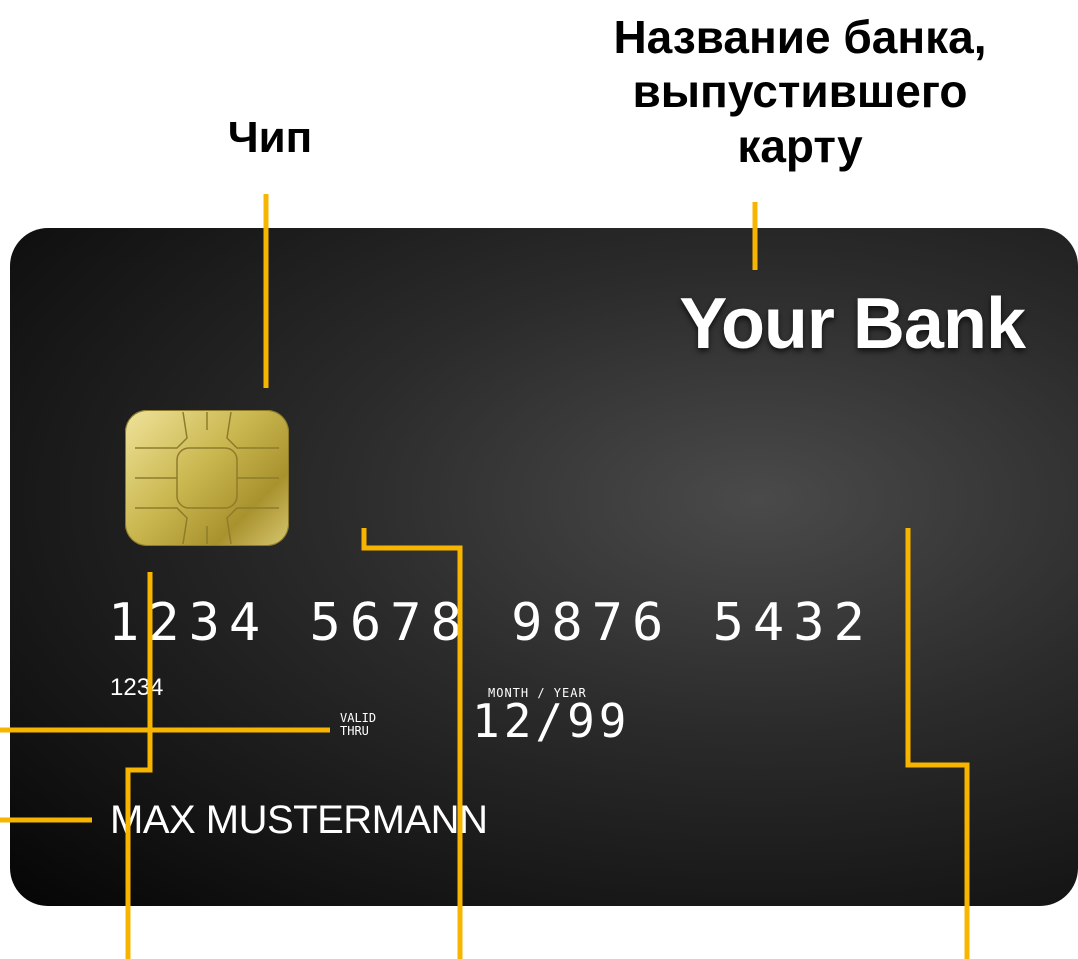 The height and width of the screenshot is (959, 1078). What do you see at coordinates (937, 743) in the screenshot?
I see `right-leader-line` at bounding box center [937, 743].